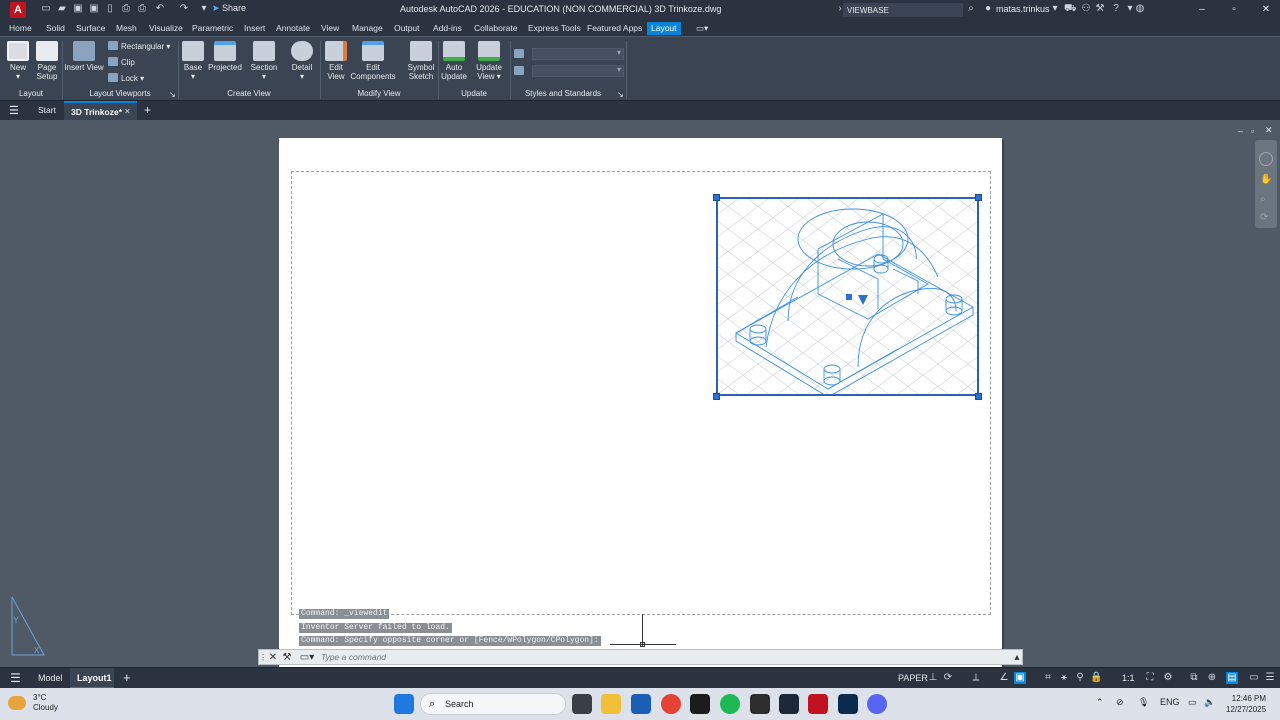 The width and height of the screenshot is (1280, 720). What do you see at coordinates (92, 678) in the screenshot?
I see `tab-layout1: Layout1` at bounding box center [92, 678].